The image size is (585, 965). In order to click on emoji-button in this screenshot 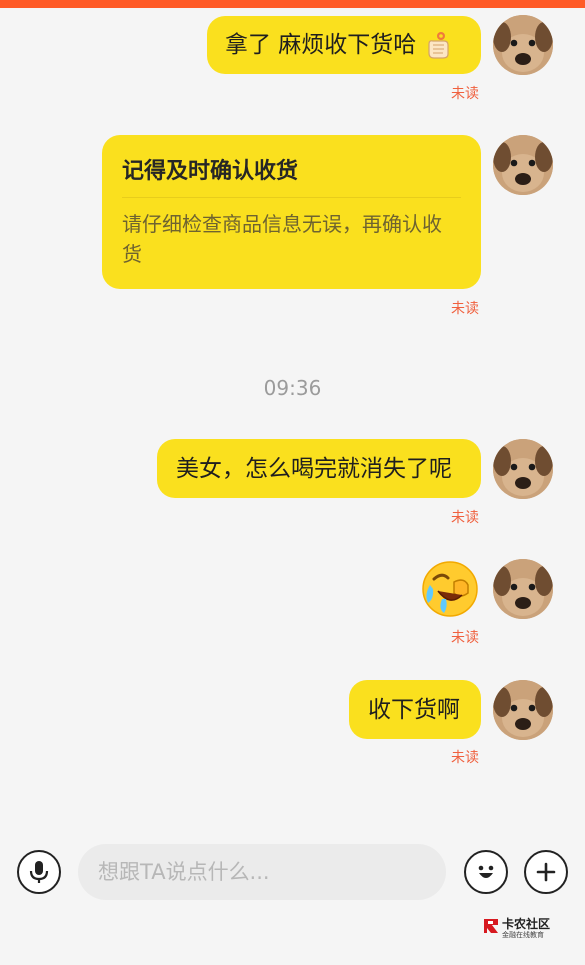, I will do `click(486, 872)`.